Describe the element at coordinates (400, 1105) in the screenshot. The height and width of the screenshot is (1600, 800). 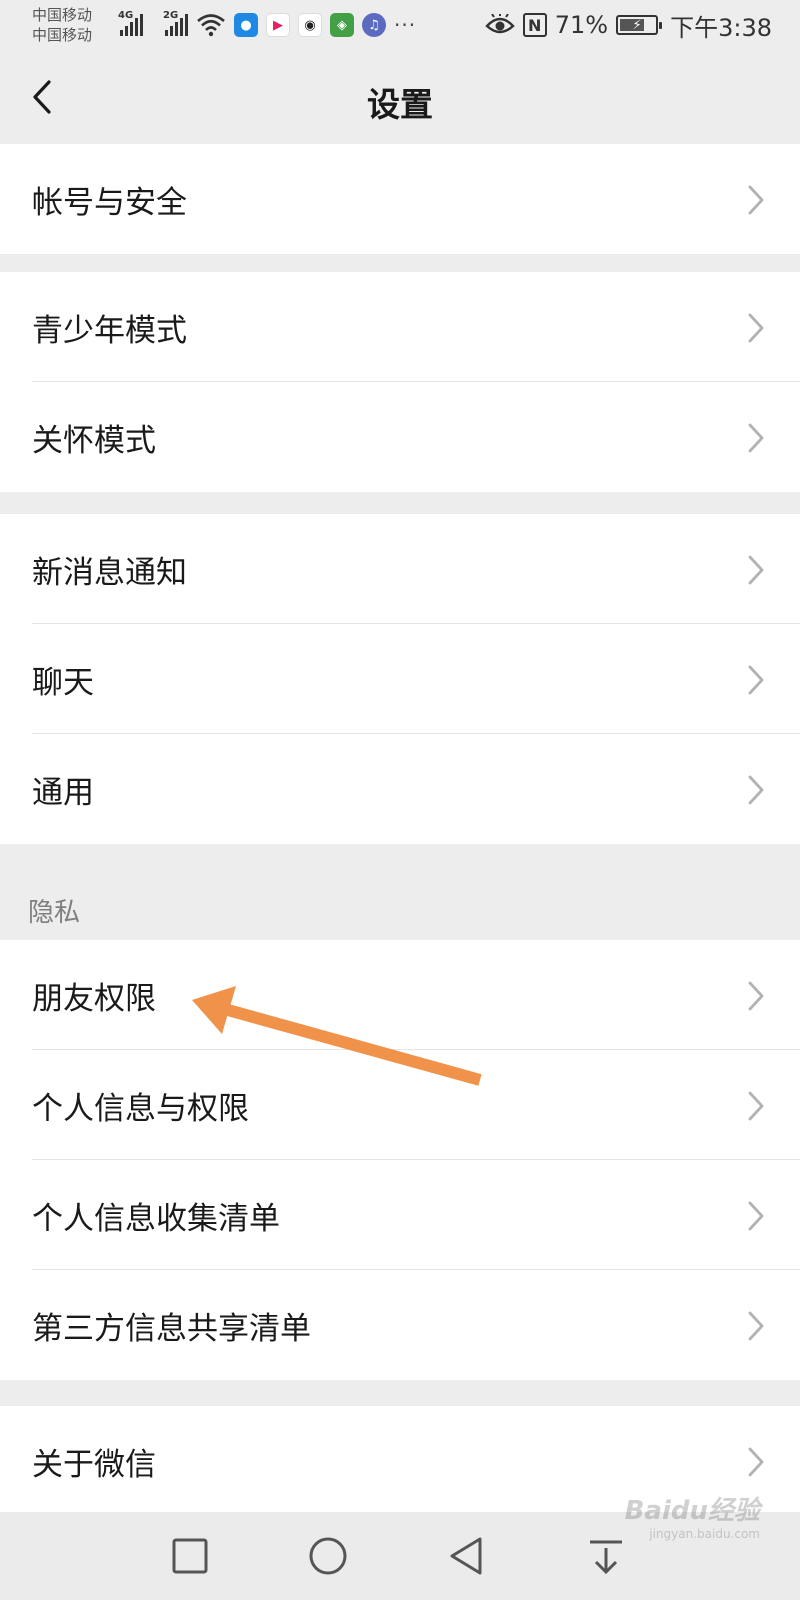
I see `settings-item-personal-info-permissions: 个人信息与权限` at that location.